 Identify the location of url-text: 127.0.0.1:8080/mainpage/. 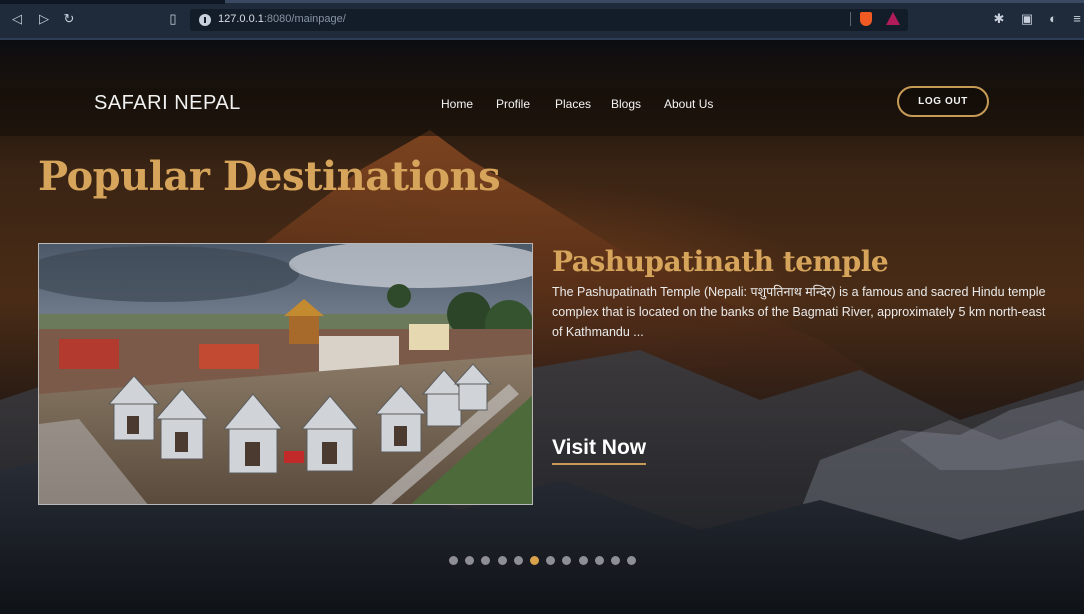
(282, 19).